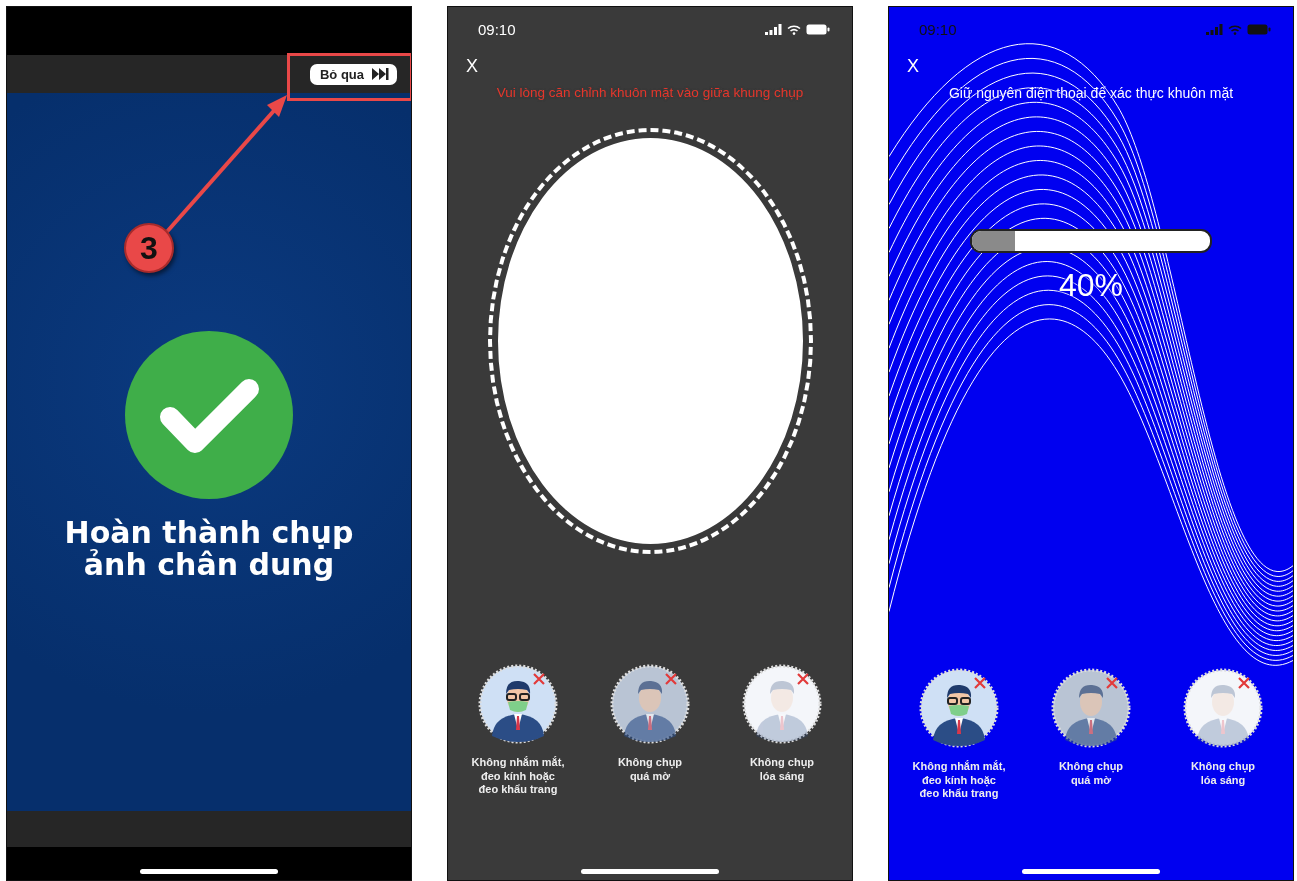  I want to click on skip-forward-icon, so click(380, 74).